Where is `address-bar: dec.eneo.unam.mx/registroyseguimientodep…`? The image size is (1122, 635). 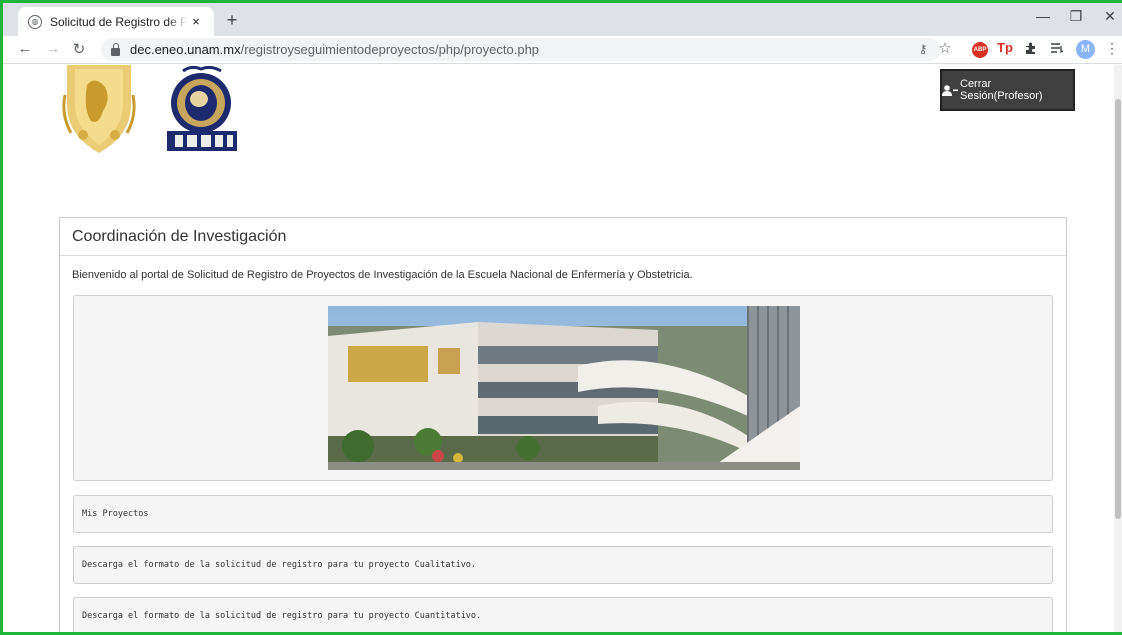
address-bar: dec.eneo.unam.mx/registroyseguimientodep… is located at coordinates (521, 49).